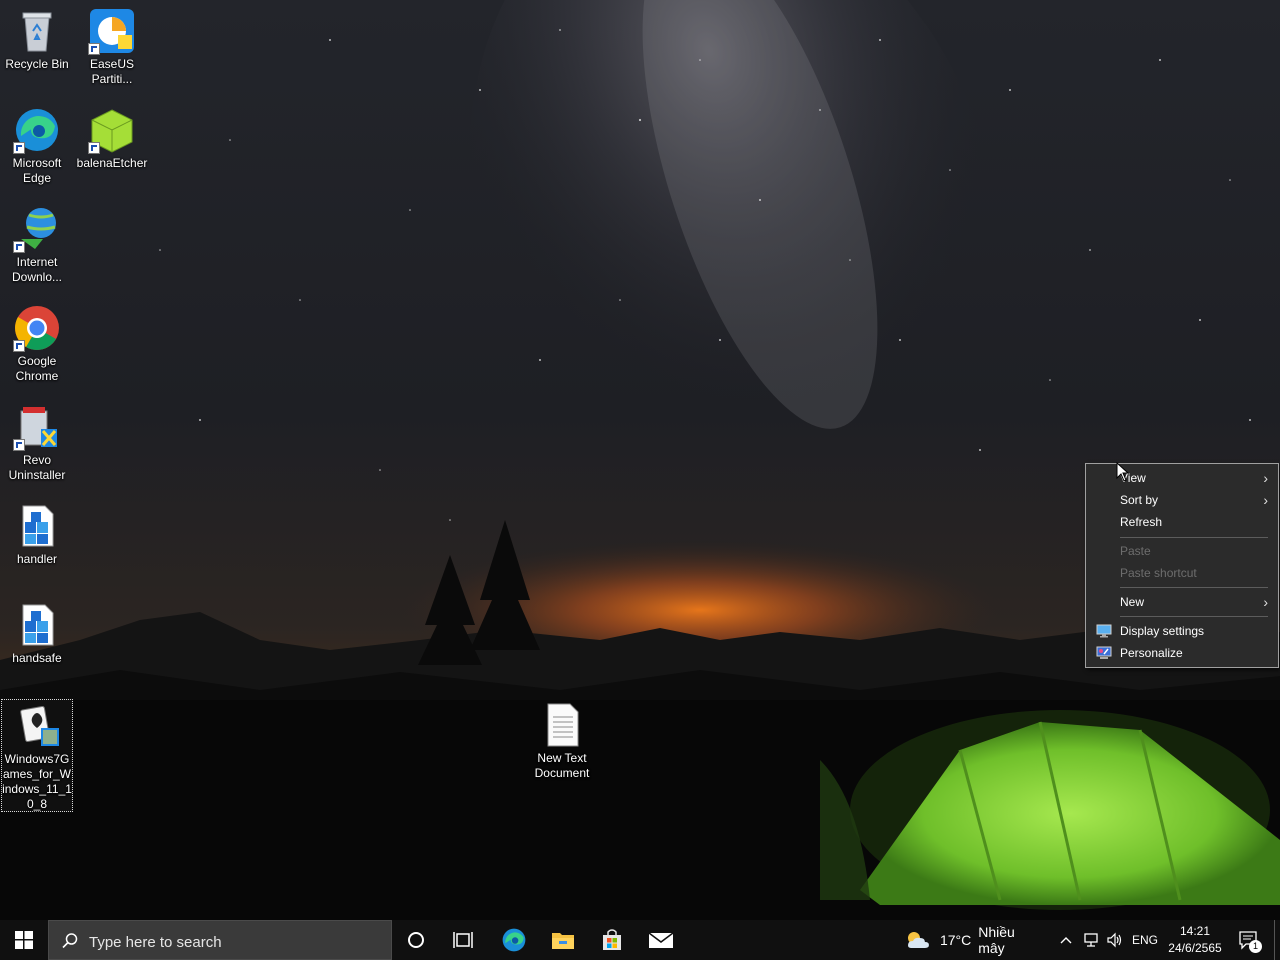 Image resolution: width=1280 pixels, height=960 pixels. I want to click on menu-item-new: New ›, so click(1182, 602).